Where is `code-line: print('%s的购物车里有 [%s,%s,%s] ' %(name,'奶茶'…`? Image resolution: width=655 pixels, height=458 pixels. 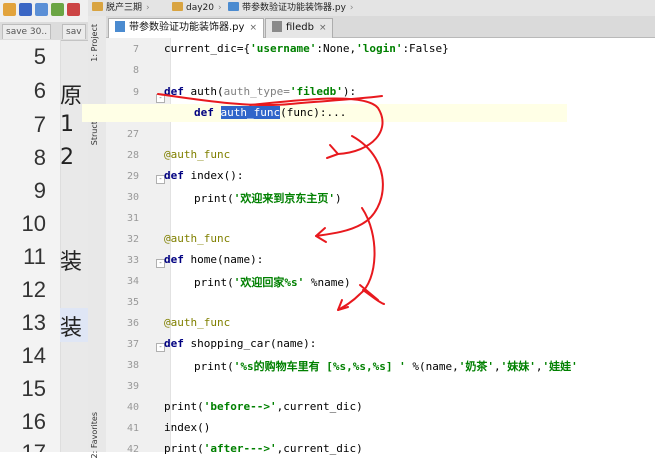 code-line: print('%s的购物车里有 [%s,%s,%s] ' %(name,'奶茶'… is located at coordinates (386, 366).